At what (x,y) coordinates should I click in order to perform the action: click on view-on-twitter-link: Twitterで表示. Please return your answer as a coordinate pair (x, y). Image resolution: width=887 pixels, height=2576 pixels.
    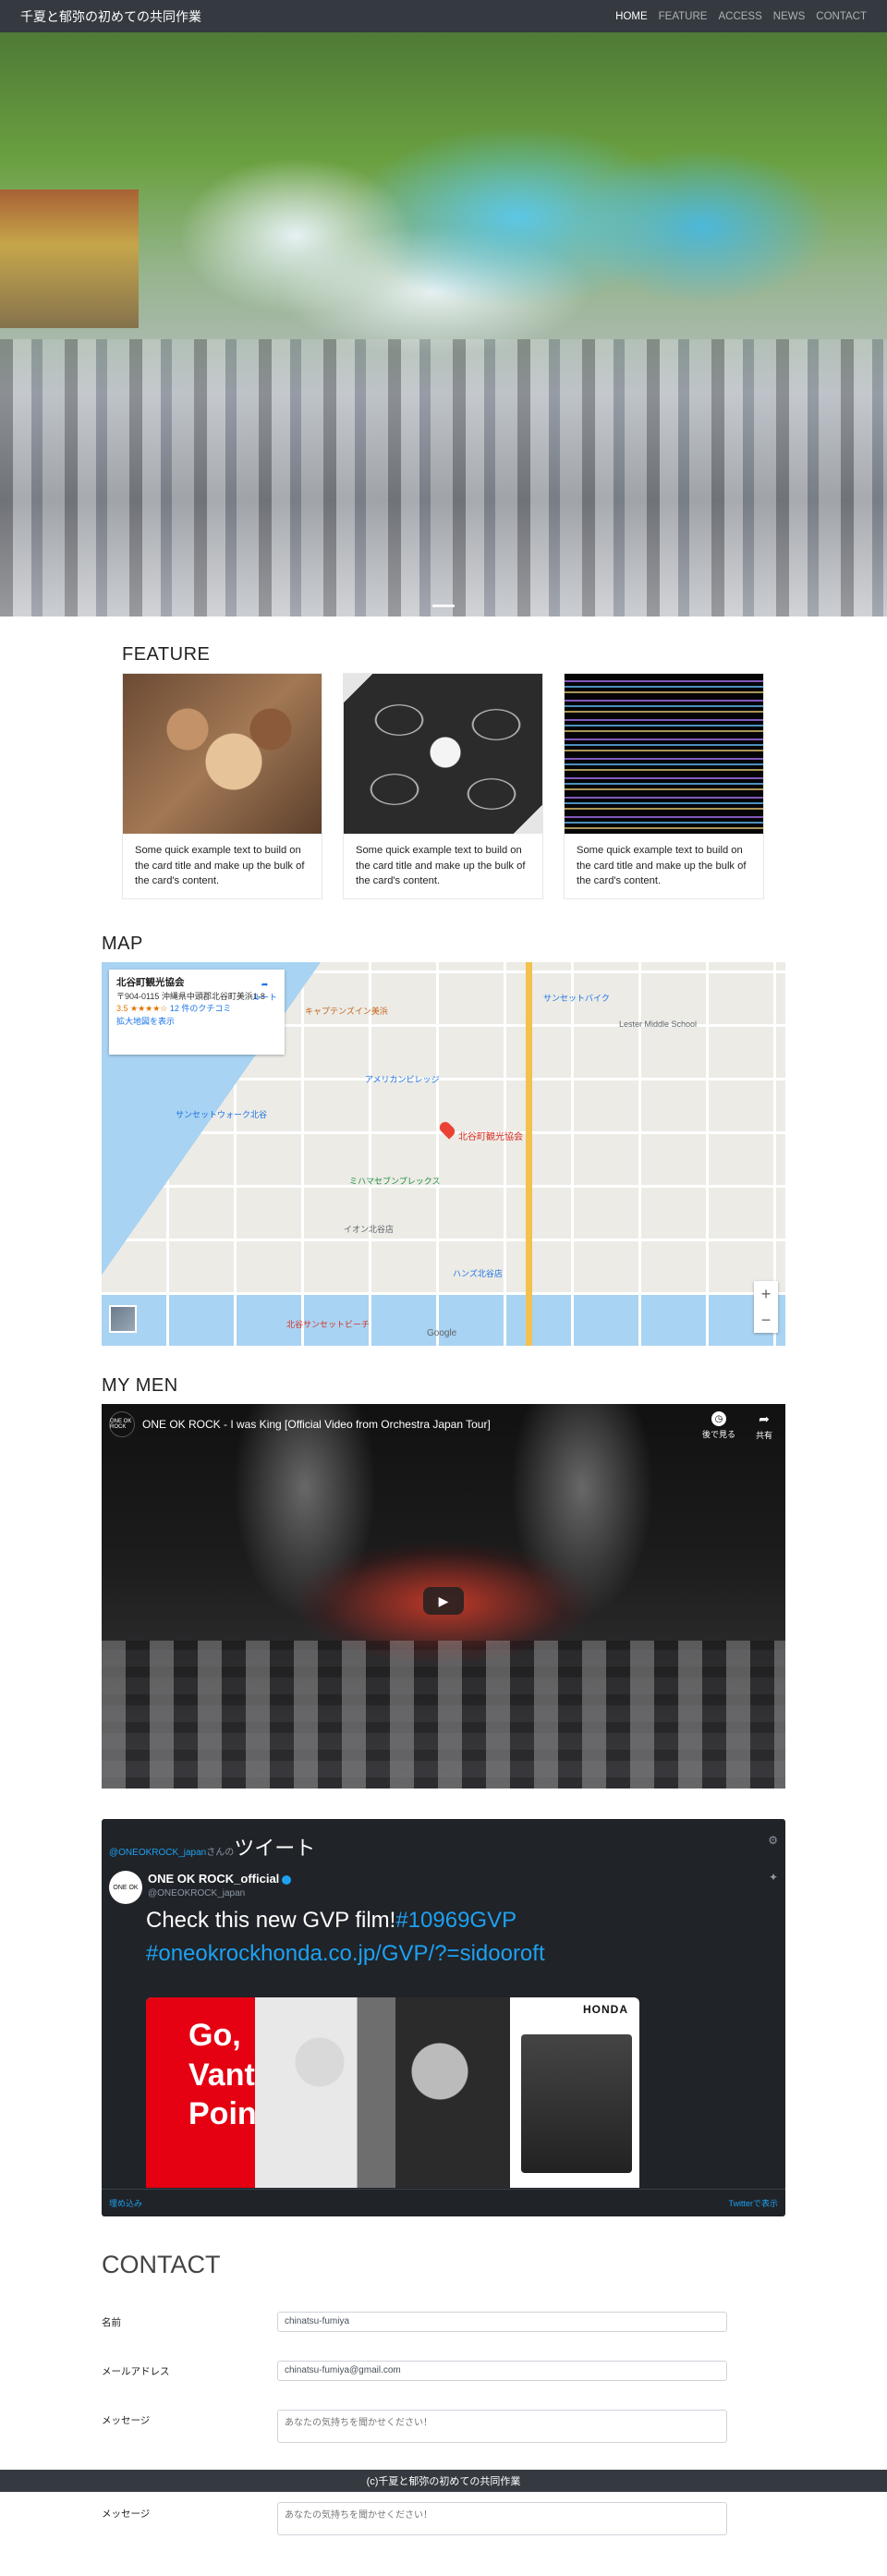
    Looking at the image, I should click on (753, 2203).